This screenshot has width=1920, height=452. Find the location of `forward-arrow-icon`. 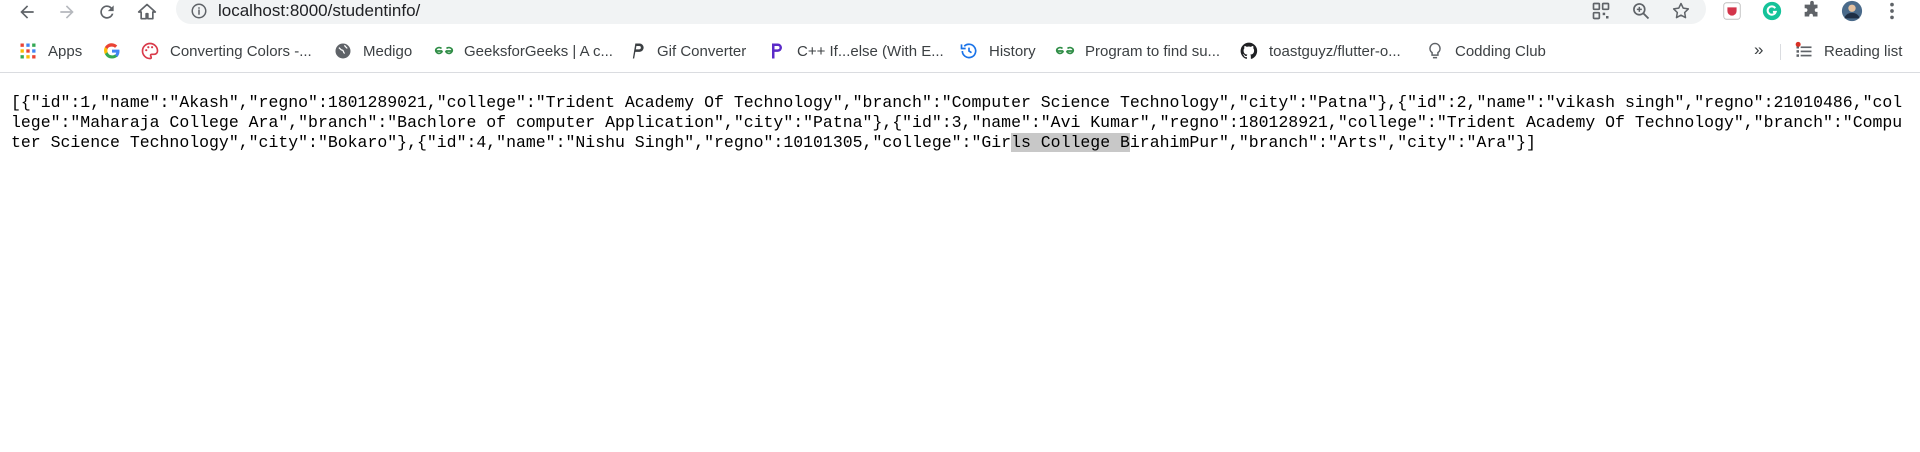

forward-arrow-icon is located at coordinates (67, 11).